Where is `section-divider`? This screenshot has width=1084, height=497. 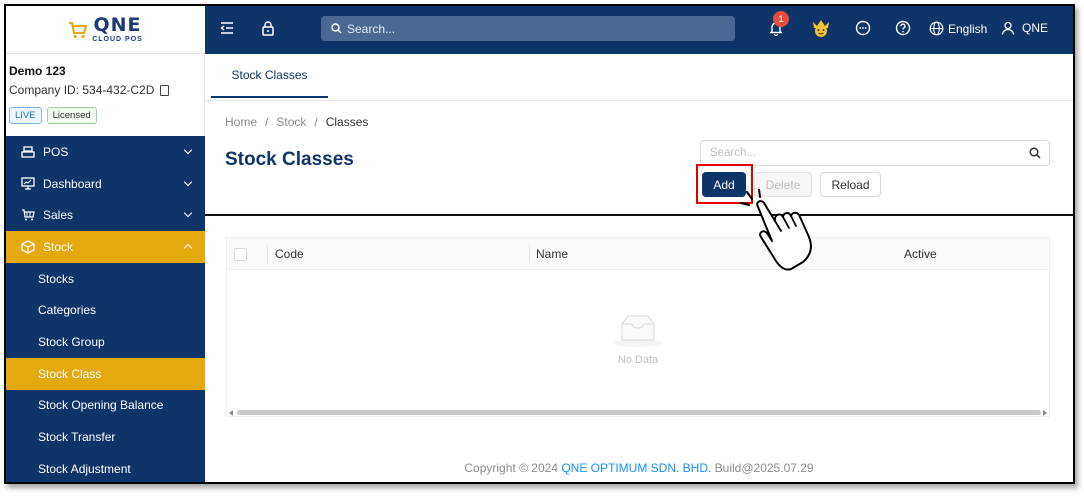
section-divider is located at coordinates (639, 215).